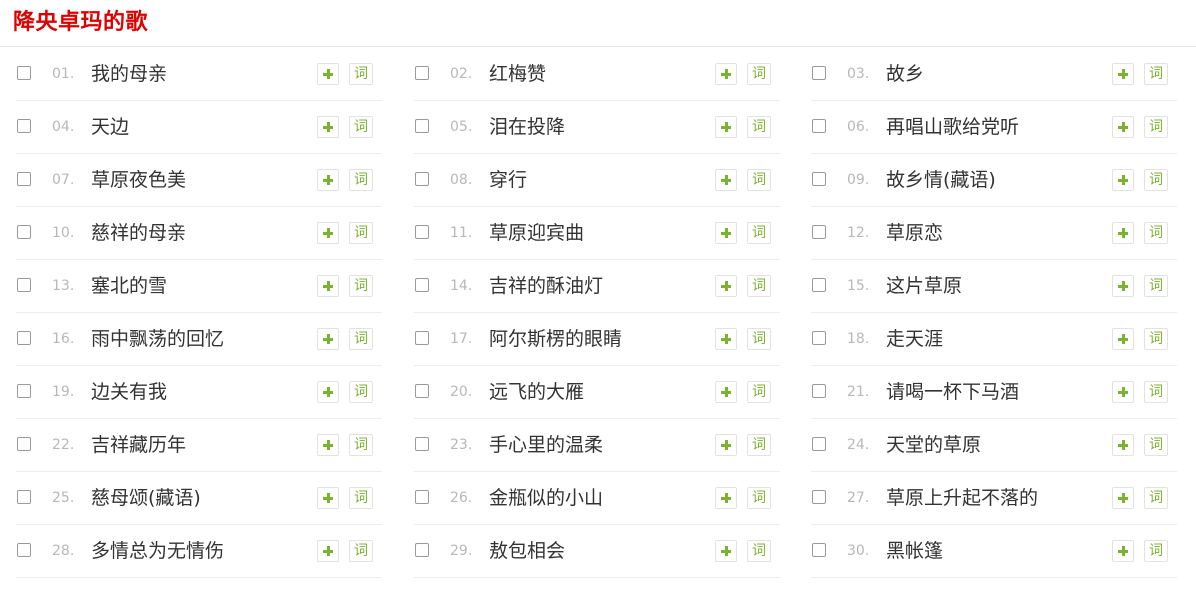 The width and height of the screenshot is (1196, 590). What do you see at coordinates (996, 498) in the screenshot?
I see `song-title-link: 草原上升起不落的` at bounding box center [996, 498].